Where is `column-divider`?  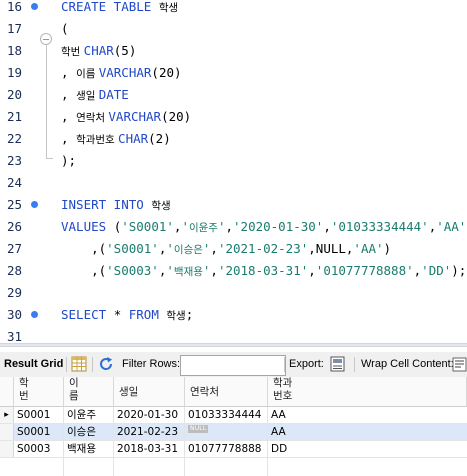
column-divider is located at coordinates (267, 441).